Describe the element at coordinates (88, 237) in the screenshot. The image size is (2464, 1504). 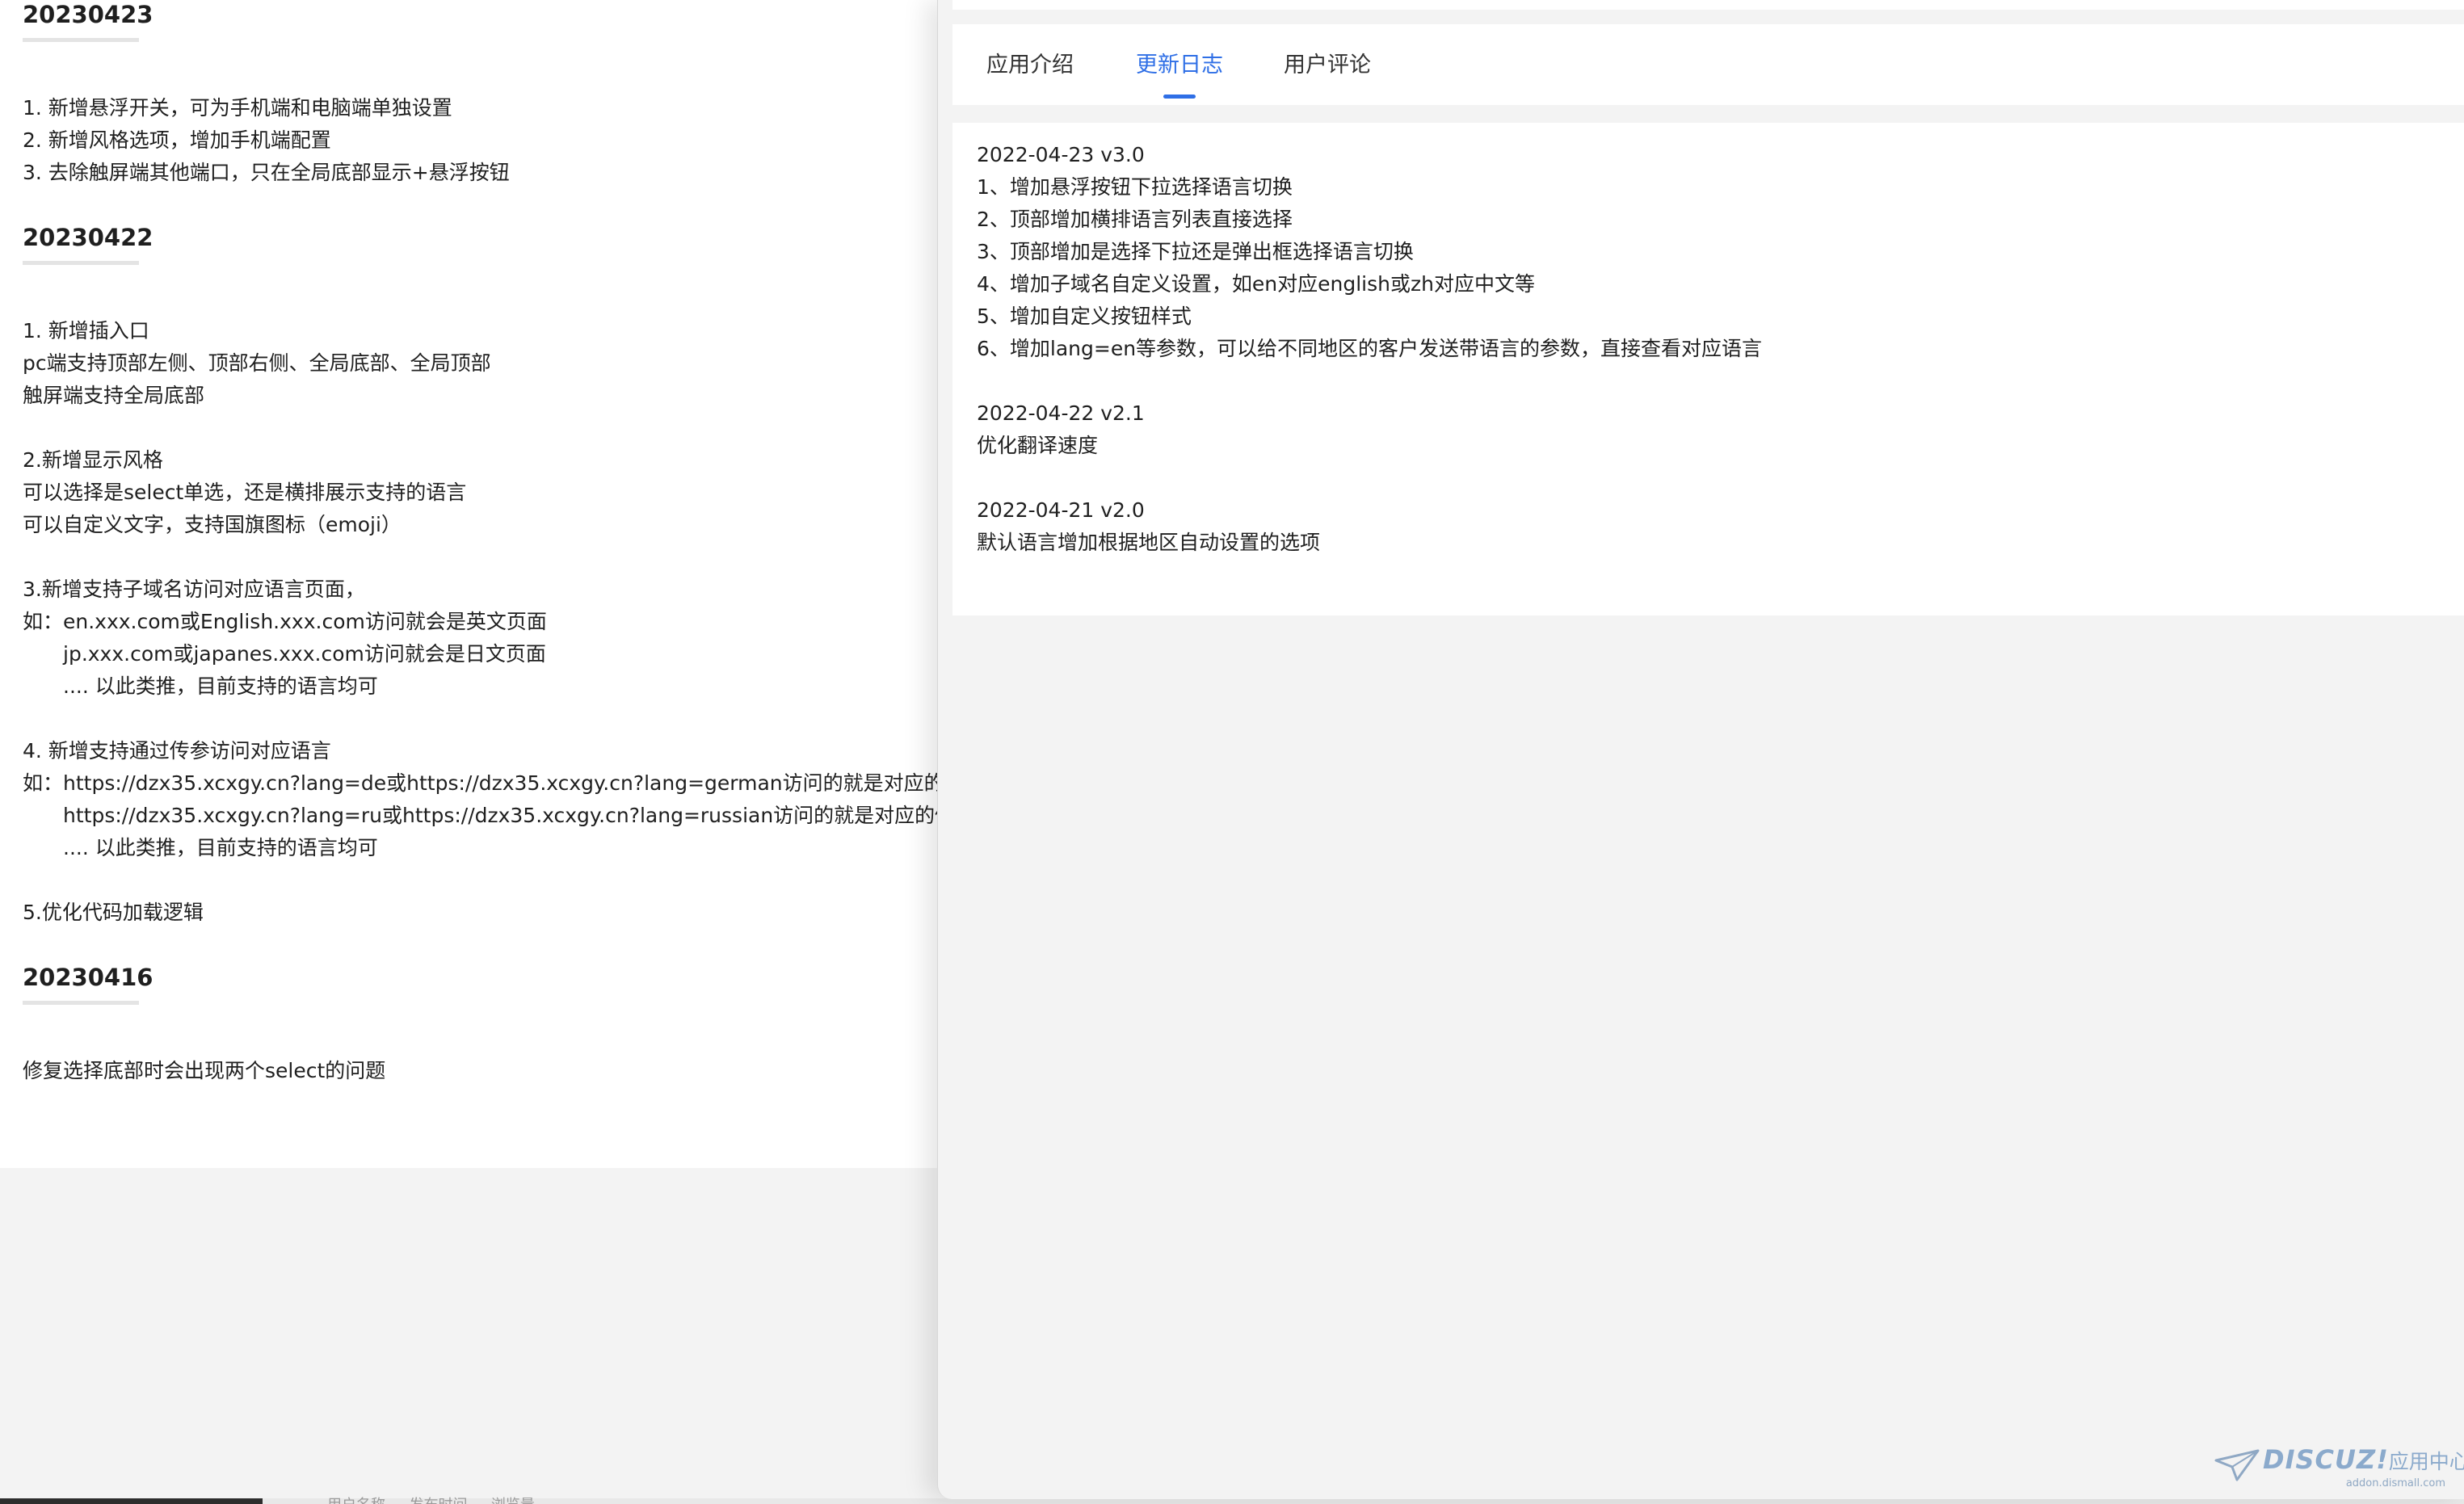
I see `version-title: 20230422` at that location.